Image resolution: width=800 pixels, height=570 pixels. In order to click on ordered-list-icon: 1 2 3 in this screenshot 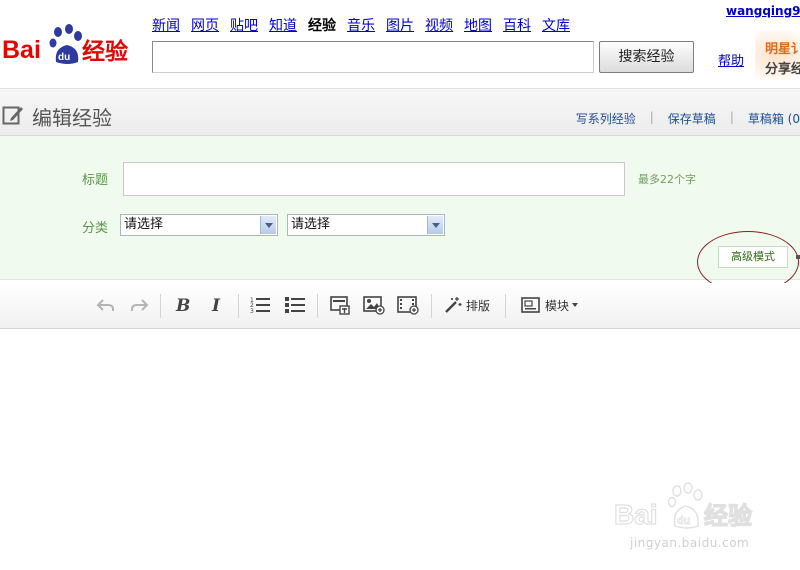, I will do `click(261, 305)`.